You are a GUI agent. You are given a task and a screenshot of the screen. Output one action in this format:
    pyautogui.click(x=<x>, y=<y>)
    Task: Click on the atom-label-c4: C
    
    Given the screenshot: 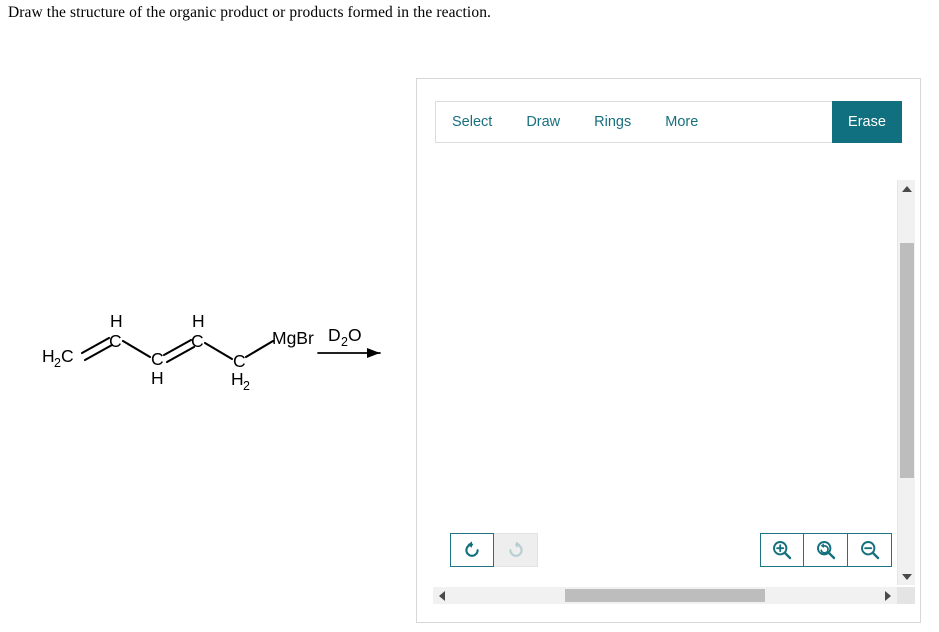 What is the action you would take?
    pyautogui.click(x=197, y=341)
    